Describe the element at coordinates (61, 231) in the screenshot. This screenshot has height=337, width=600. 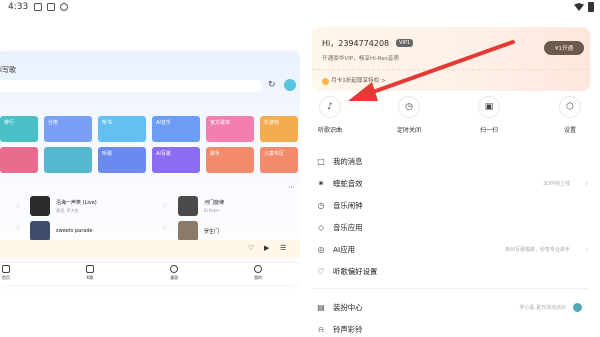
I see `list-item: sweets parade` at that location.